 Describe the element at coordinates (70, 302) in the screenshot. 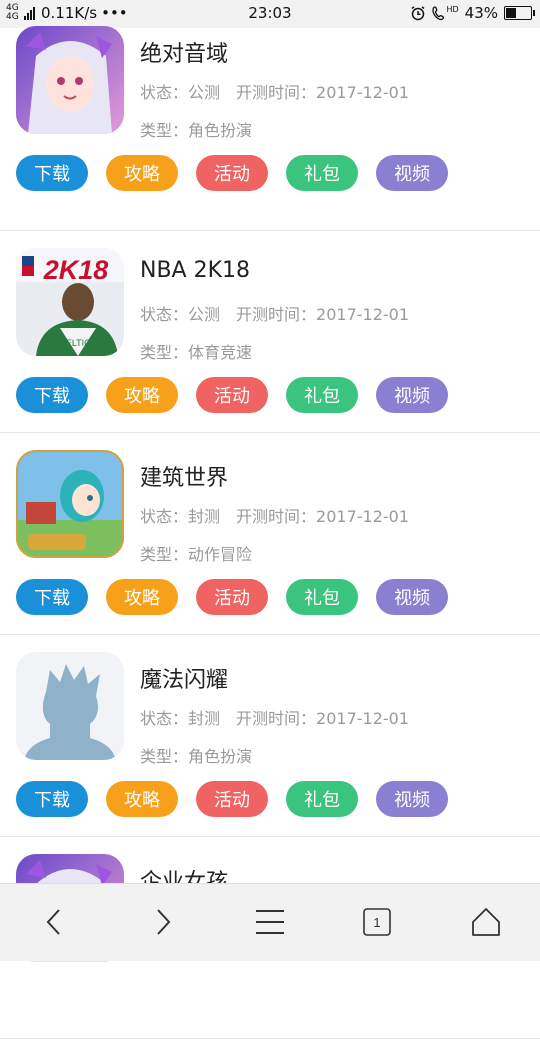

I see `nba-2k18-icon: 2K18 CELTICS` at that location.